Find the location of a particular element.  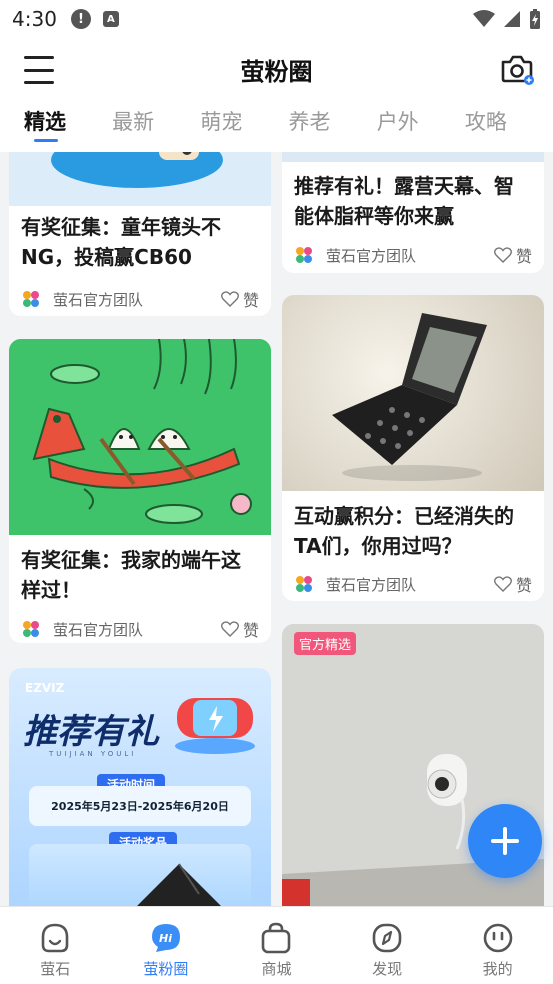

wifi-icon is located at coordinates (484, 18).